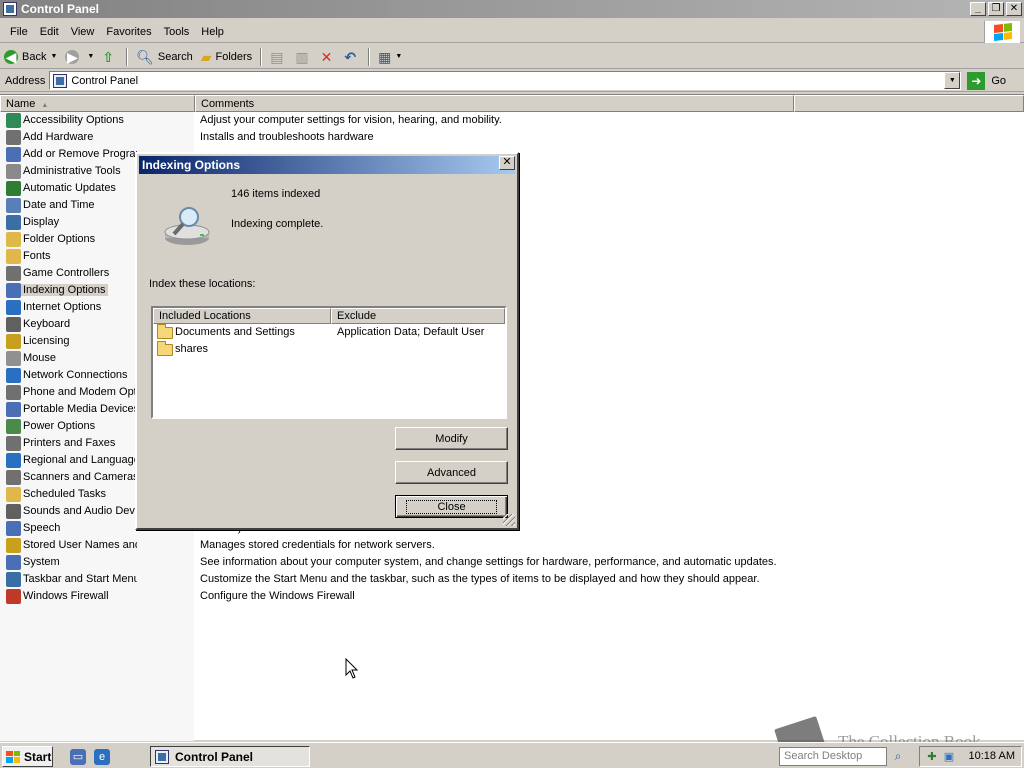  What do you see at coordinates (970, 756) in the screenshot?
I see `system-tray: ✚ ▣ 10:18 AM` at bounding box center [970, 756].